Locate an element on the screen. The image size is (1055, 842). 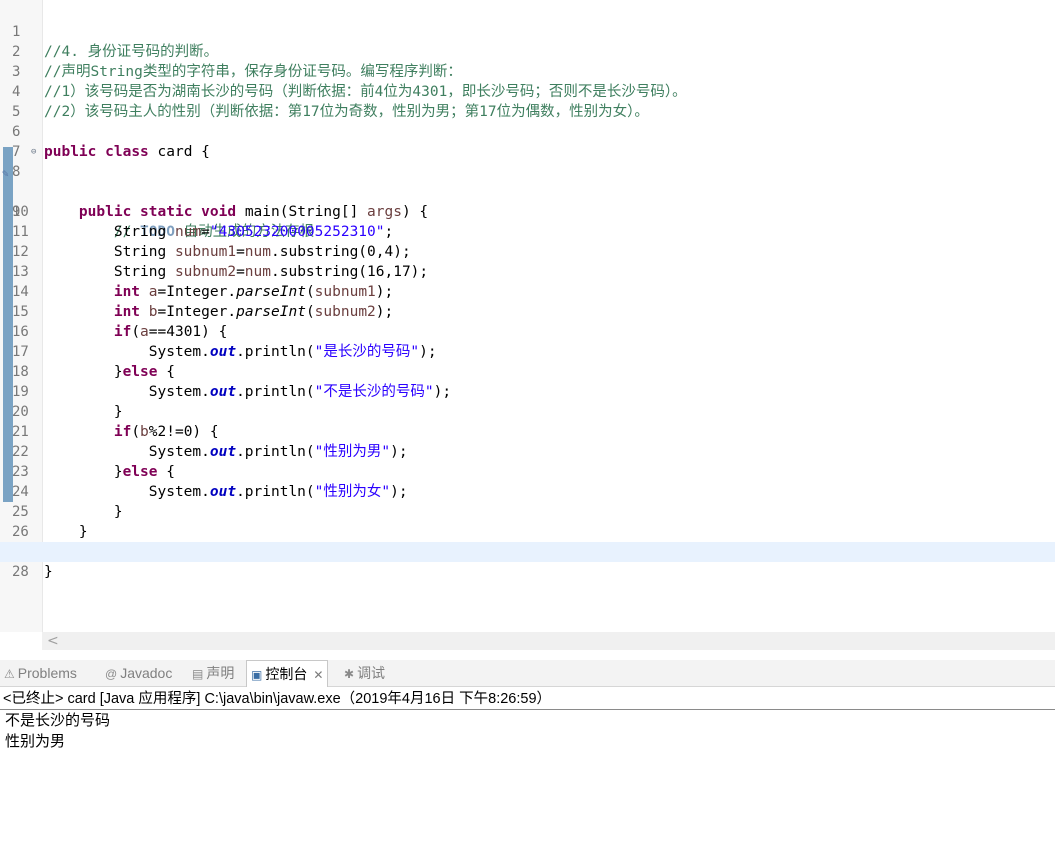
code-line-27: 27 } is located at coordinates (527, 551).